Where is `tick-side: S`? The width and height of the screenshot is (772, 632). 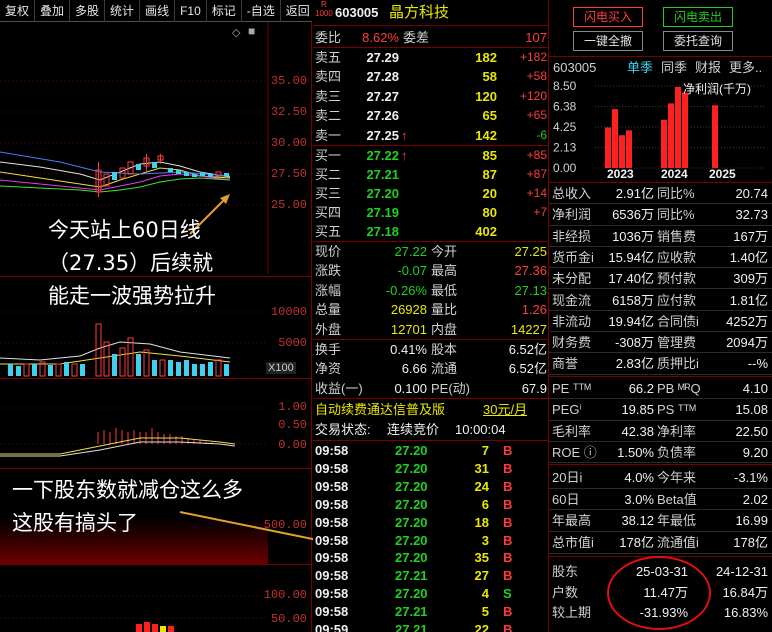
tick-side: S is located at coordinates (507, 594).